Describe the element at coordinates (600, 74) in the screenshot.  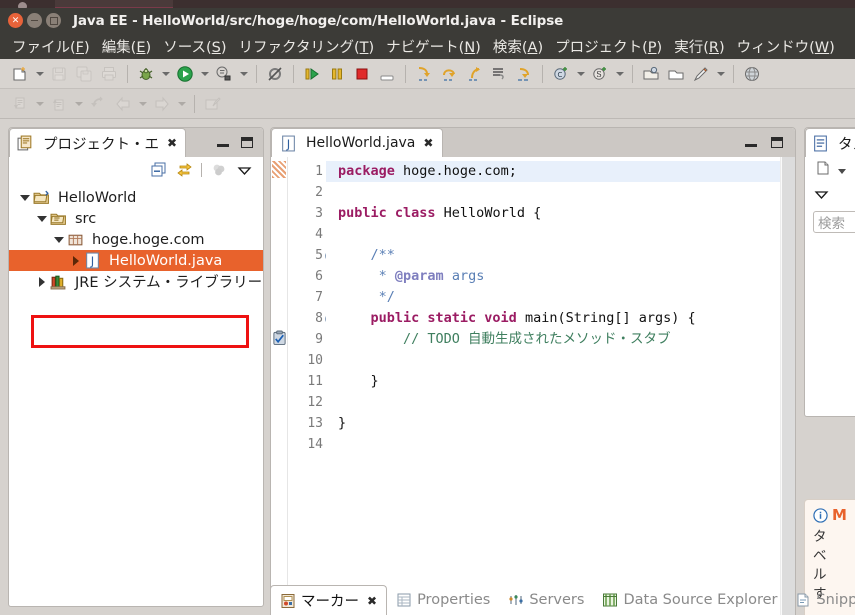
I see `new-server-button: S` at that location.